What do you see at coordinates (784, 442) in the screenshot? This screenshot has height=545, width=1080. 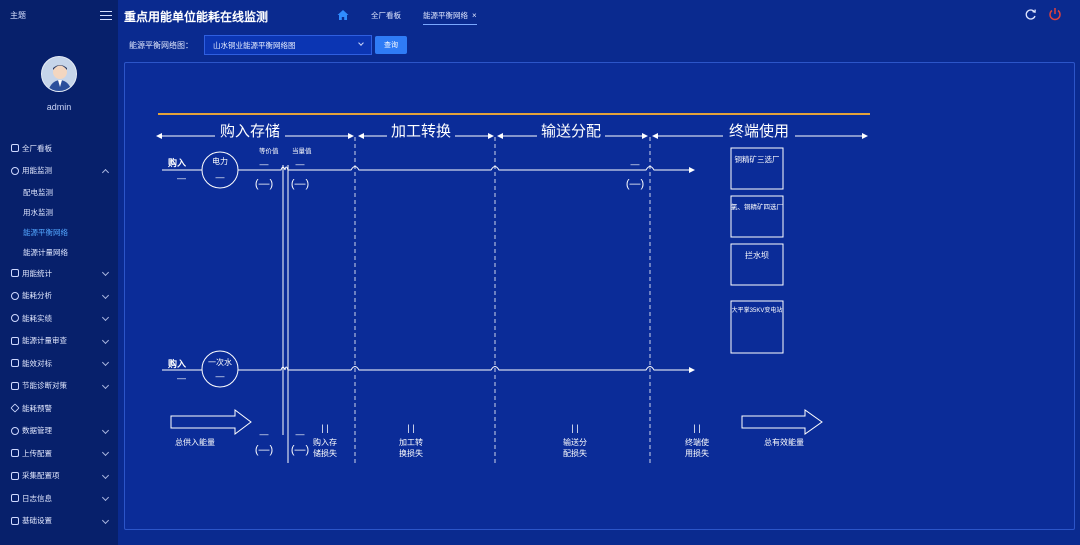 I see `total-output-label: 总有效能量` at bounding box center [784, 442].